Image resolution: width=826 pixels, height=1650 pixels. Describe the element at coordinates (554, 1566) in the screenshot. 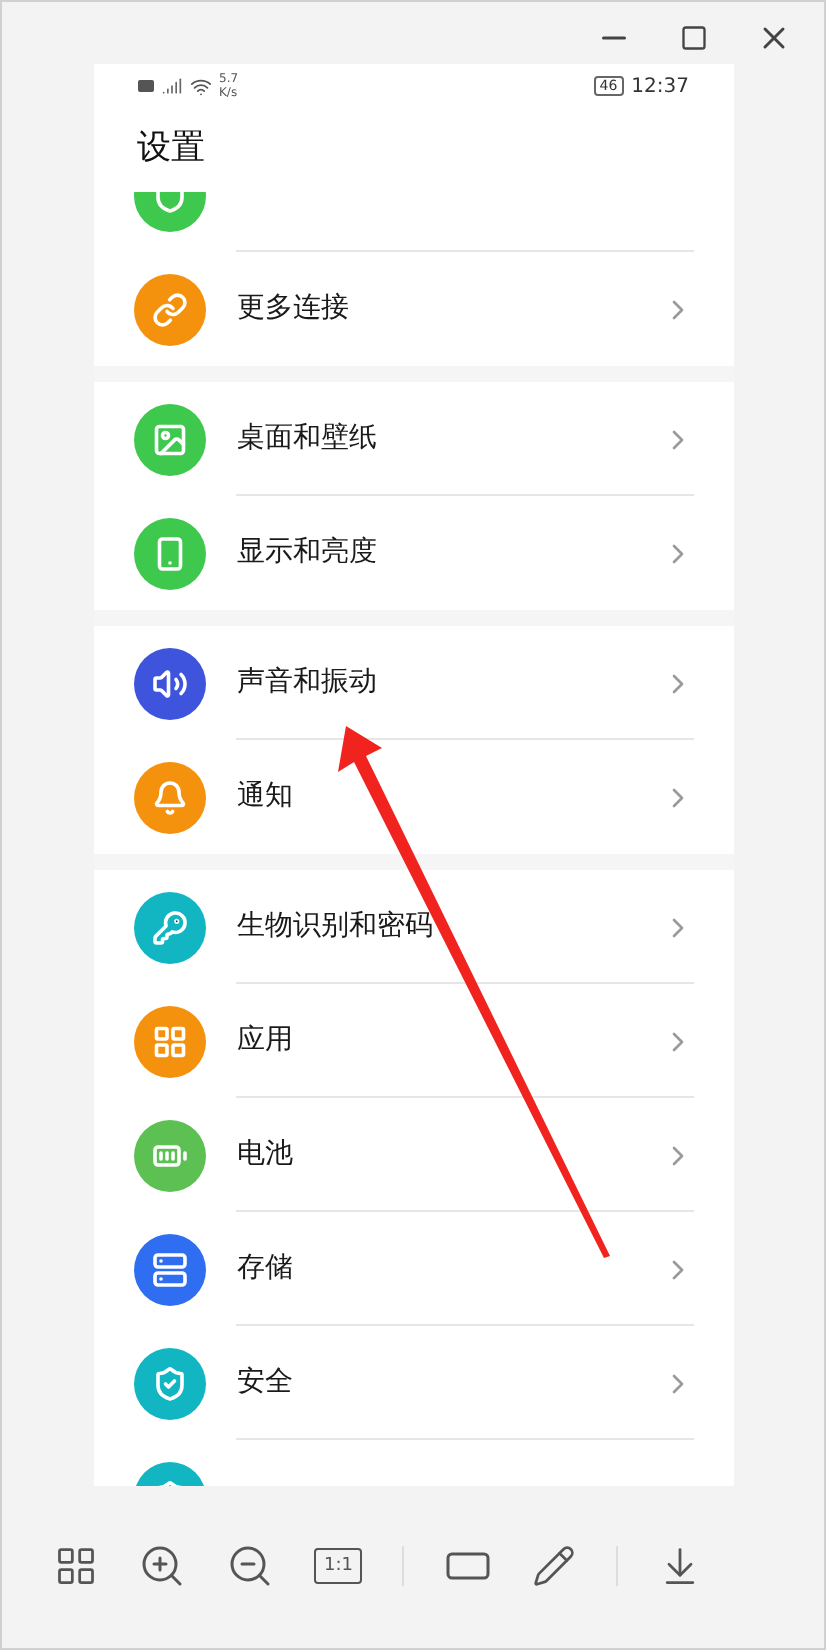

I see `pencil-icon` at that location.